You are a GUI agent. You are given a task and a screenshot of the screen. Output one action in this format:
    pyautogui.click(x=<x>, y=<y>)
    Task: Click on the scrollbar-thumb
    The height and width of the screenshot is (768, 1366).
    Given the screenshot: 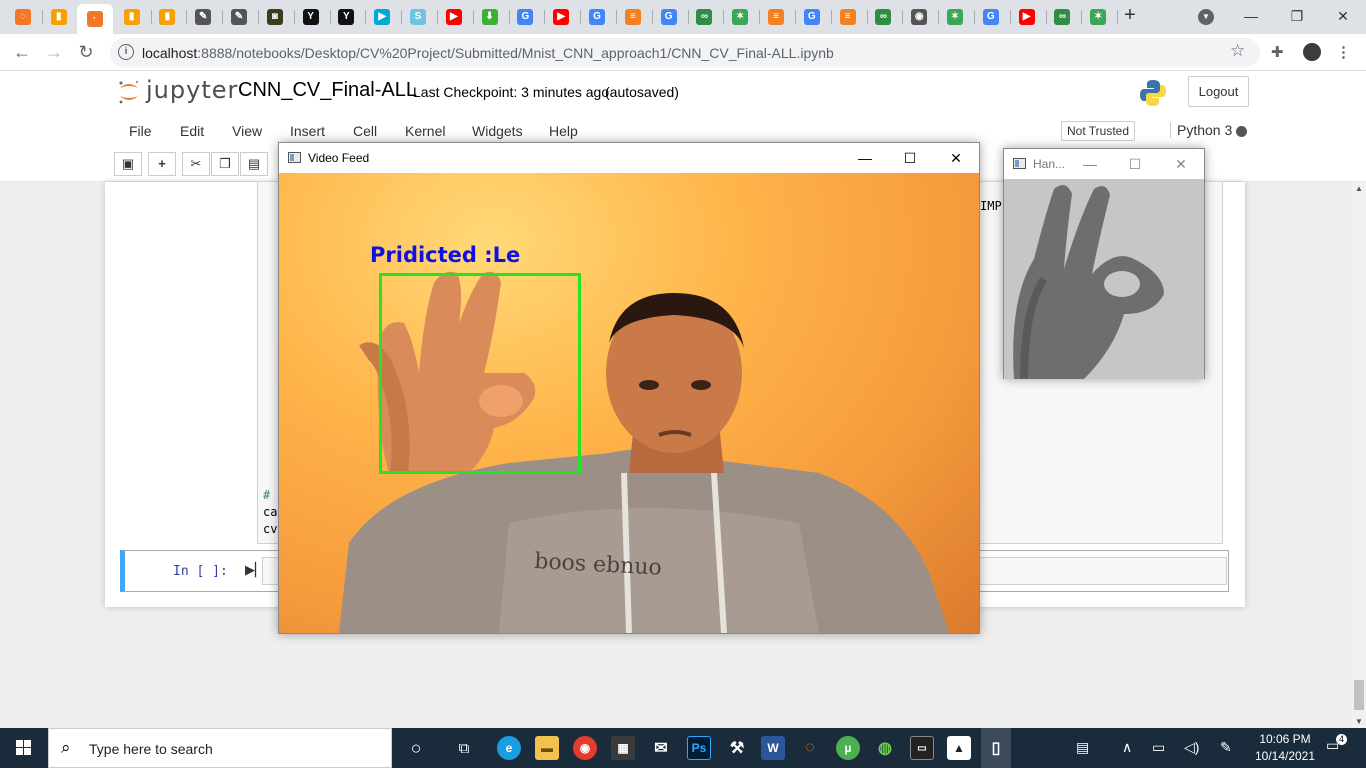 What is the action you would take?
    pyautogui.click(x=1359, y=695)
    